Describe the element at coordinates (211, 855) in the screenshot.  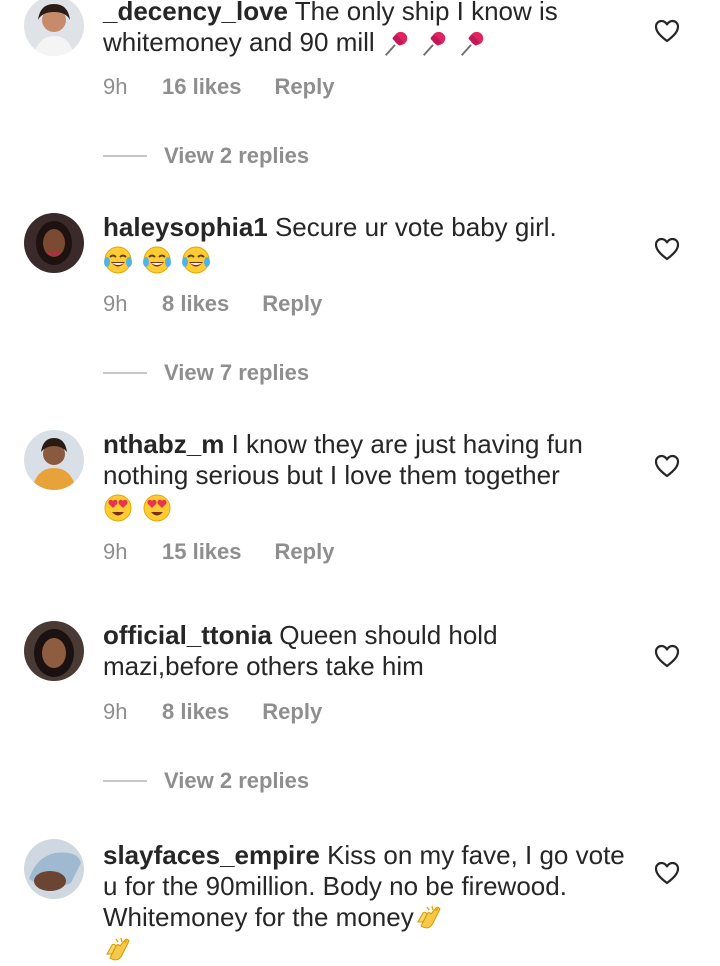
I see `comment-username: slayfaces_empire` at that location.